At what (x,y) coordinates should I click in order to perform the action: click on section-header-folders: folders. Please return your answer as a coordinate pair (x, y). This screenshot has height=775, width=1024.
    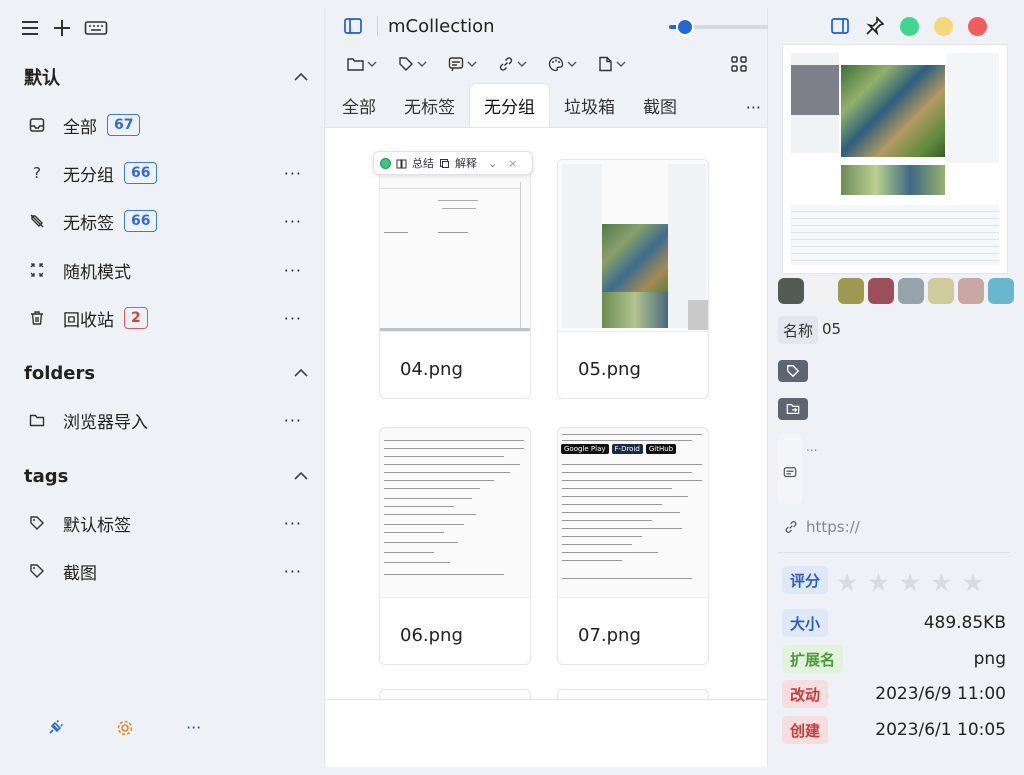
    Looking at the image, I should click on (167, 373).